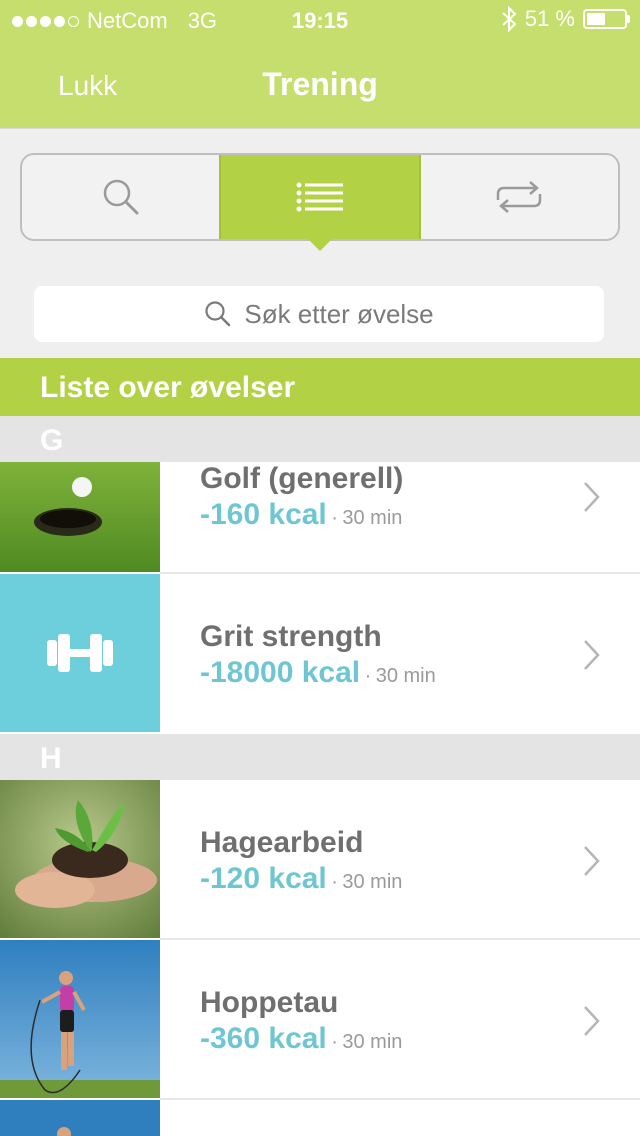 Image resolution: width=640 pixels, height=1136 pixels. I want to click on battery-percent: 51 %, so click(549, 18).